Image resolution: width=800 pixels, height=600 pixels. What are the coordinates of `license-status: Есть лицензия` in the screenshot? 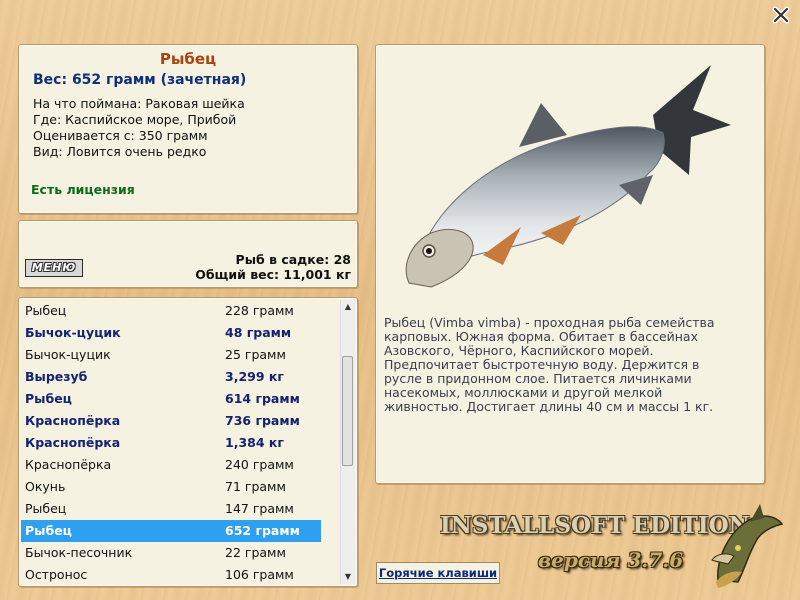 It's located at (83, 189).